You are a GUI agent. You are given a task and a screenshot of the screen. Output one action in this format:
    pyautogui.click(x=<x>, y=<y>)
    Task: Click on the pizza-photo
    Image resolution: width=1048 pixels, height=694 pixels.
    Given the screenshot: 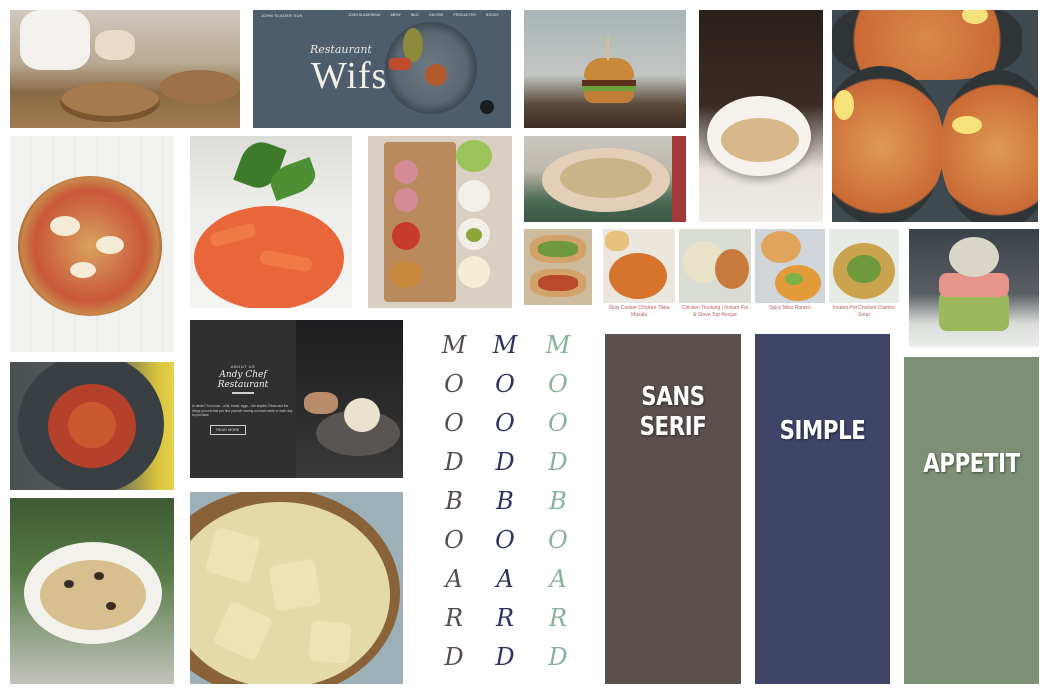 What is the action you would take?
    pyautogui.click(x=92, y=244)
    